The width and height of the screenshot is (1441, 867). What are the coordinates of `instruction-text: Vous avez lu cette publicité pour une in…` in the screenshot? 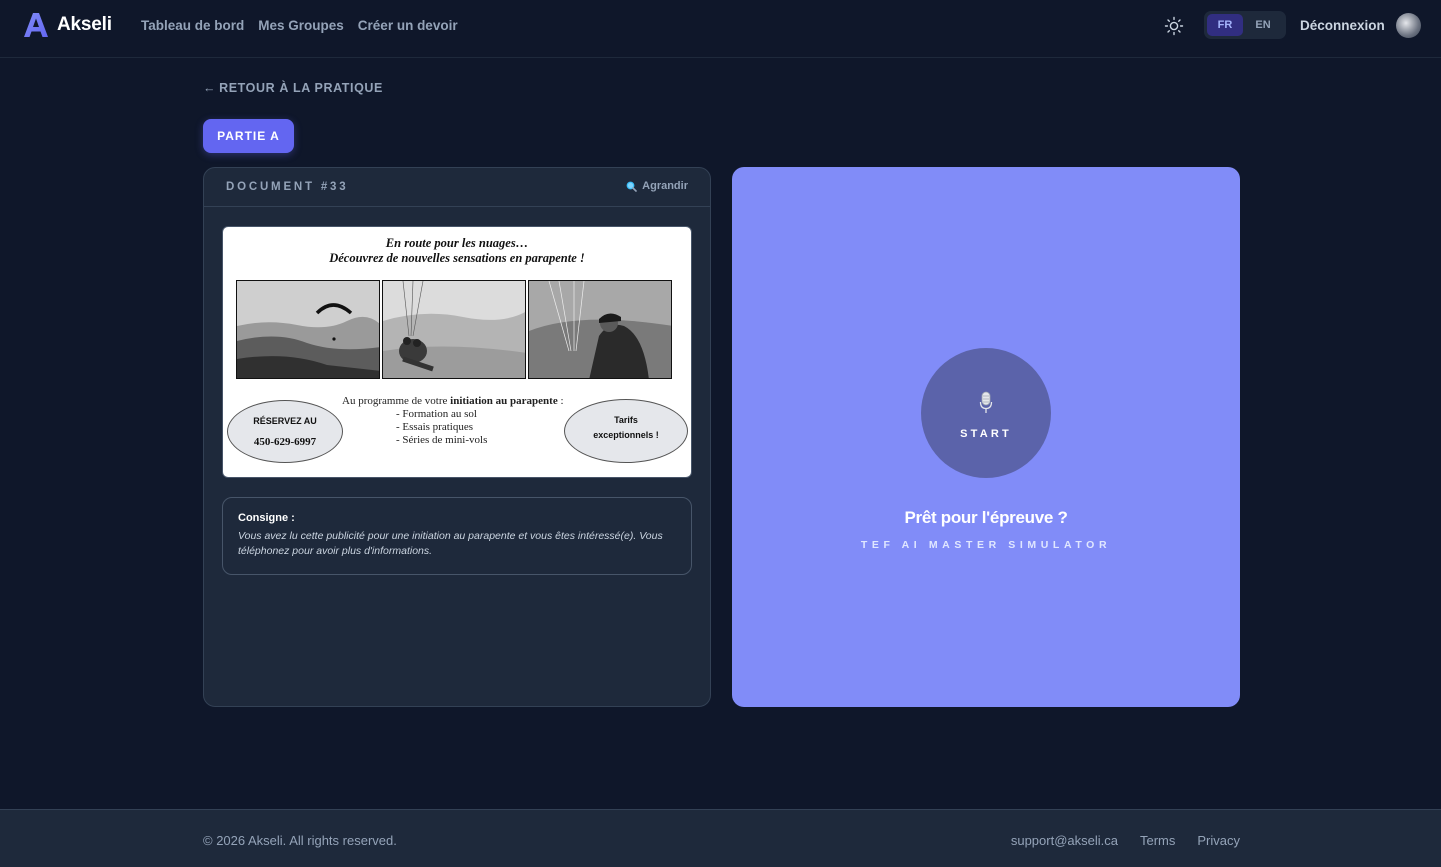 It's located at (450, 543).